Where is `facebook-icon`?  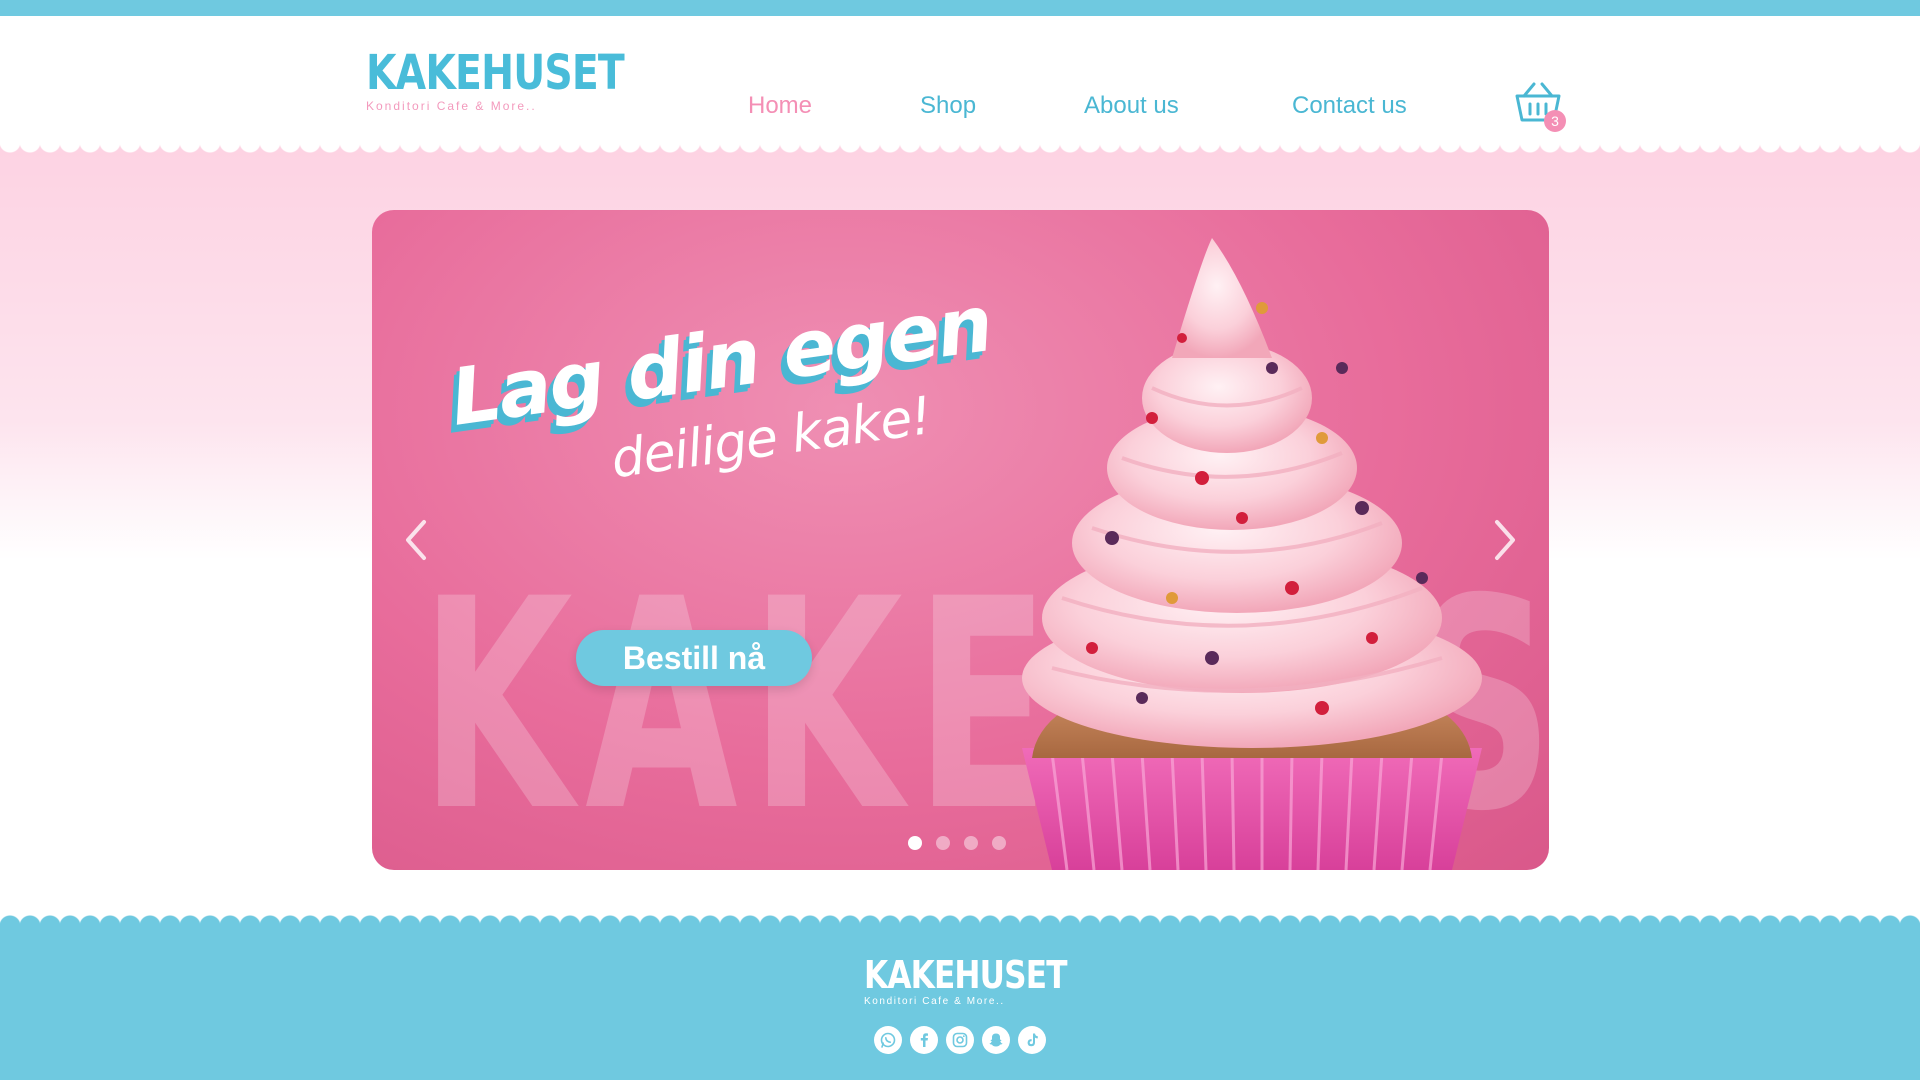 facebook-icon is located at coordinates (924, 1040).